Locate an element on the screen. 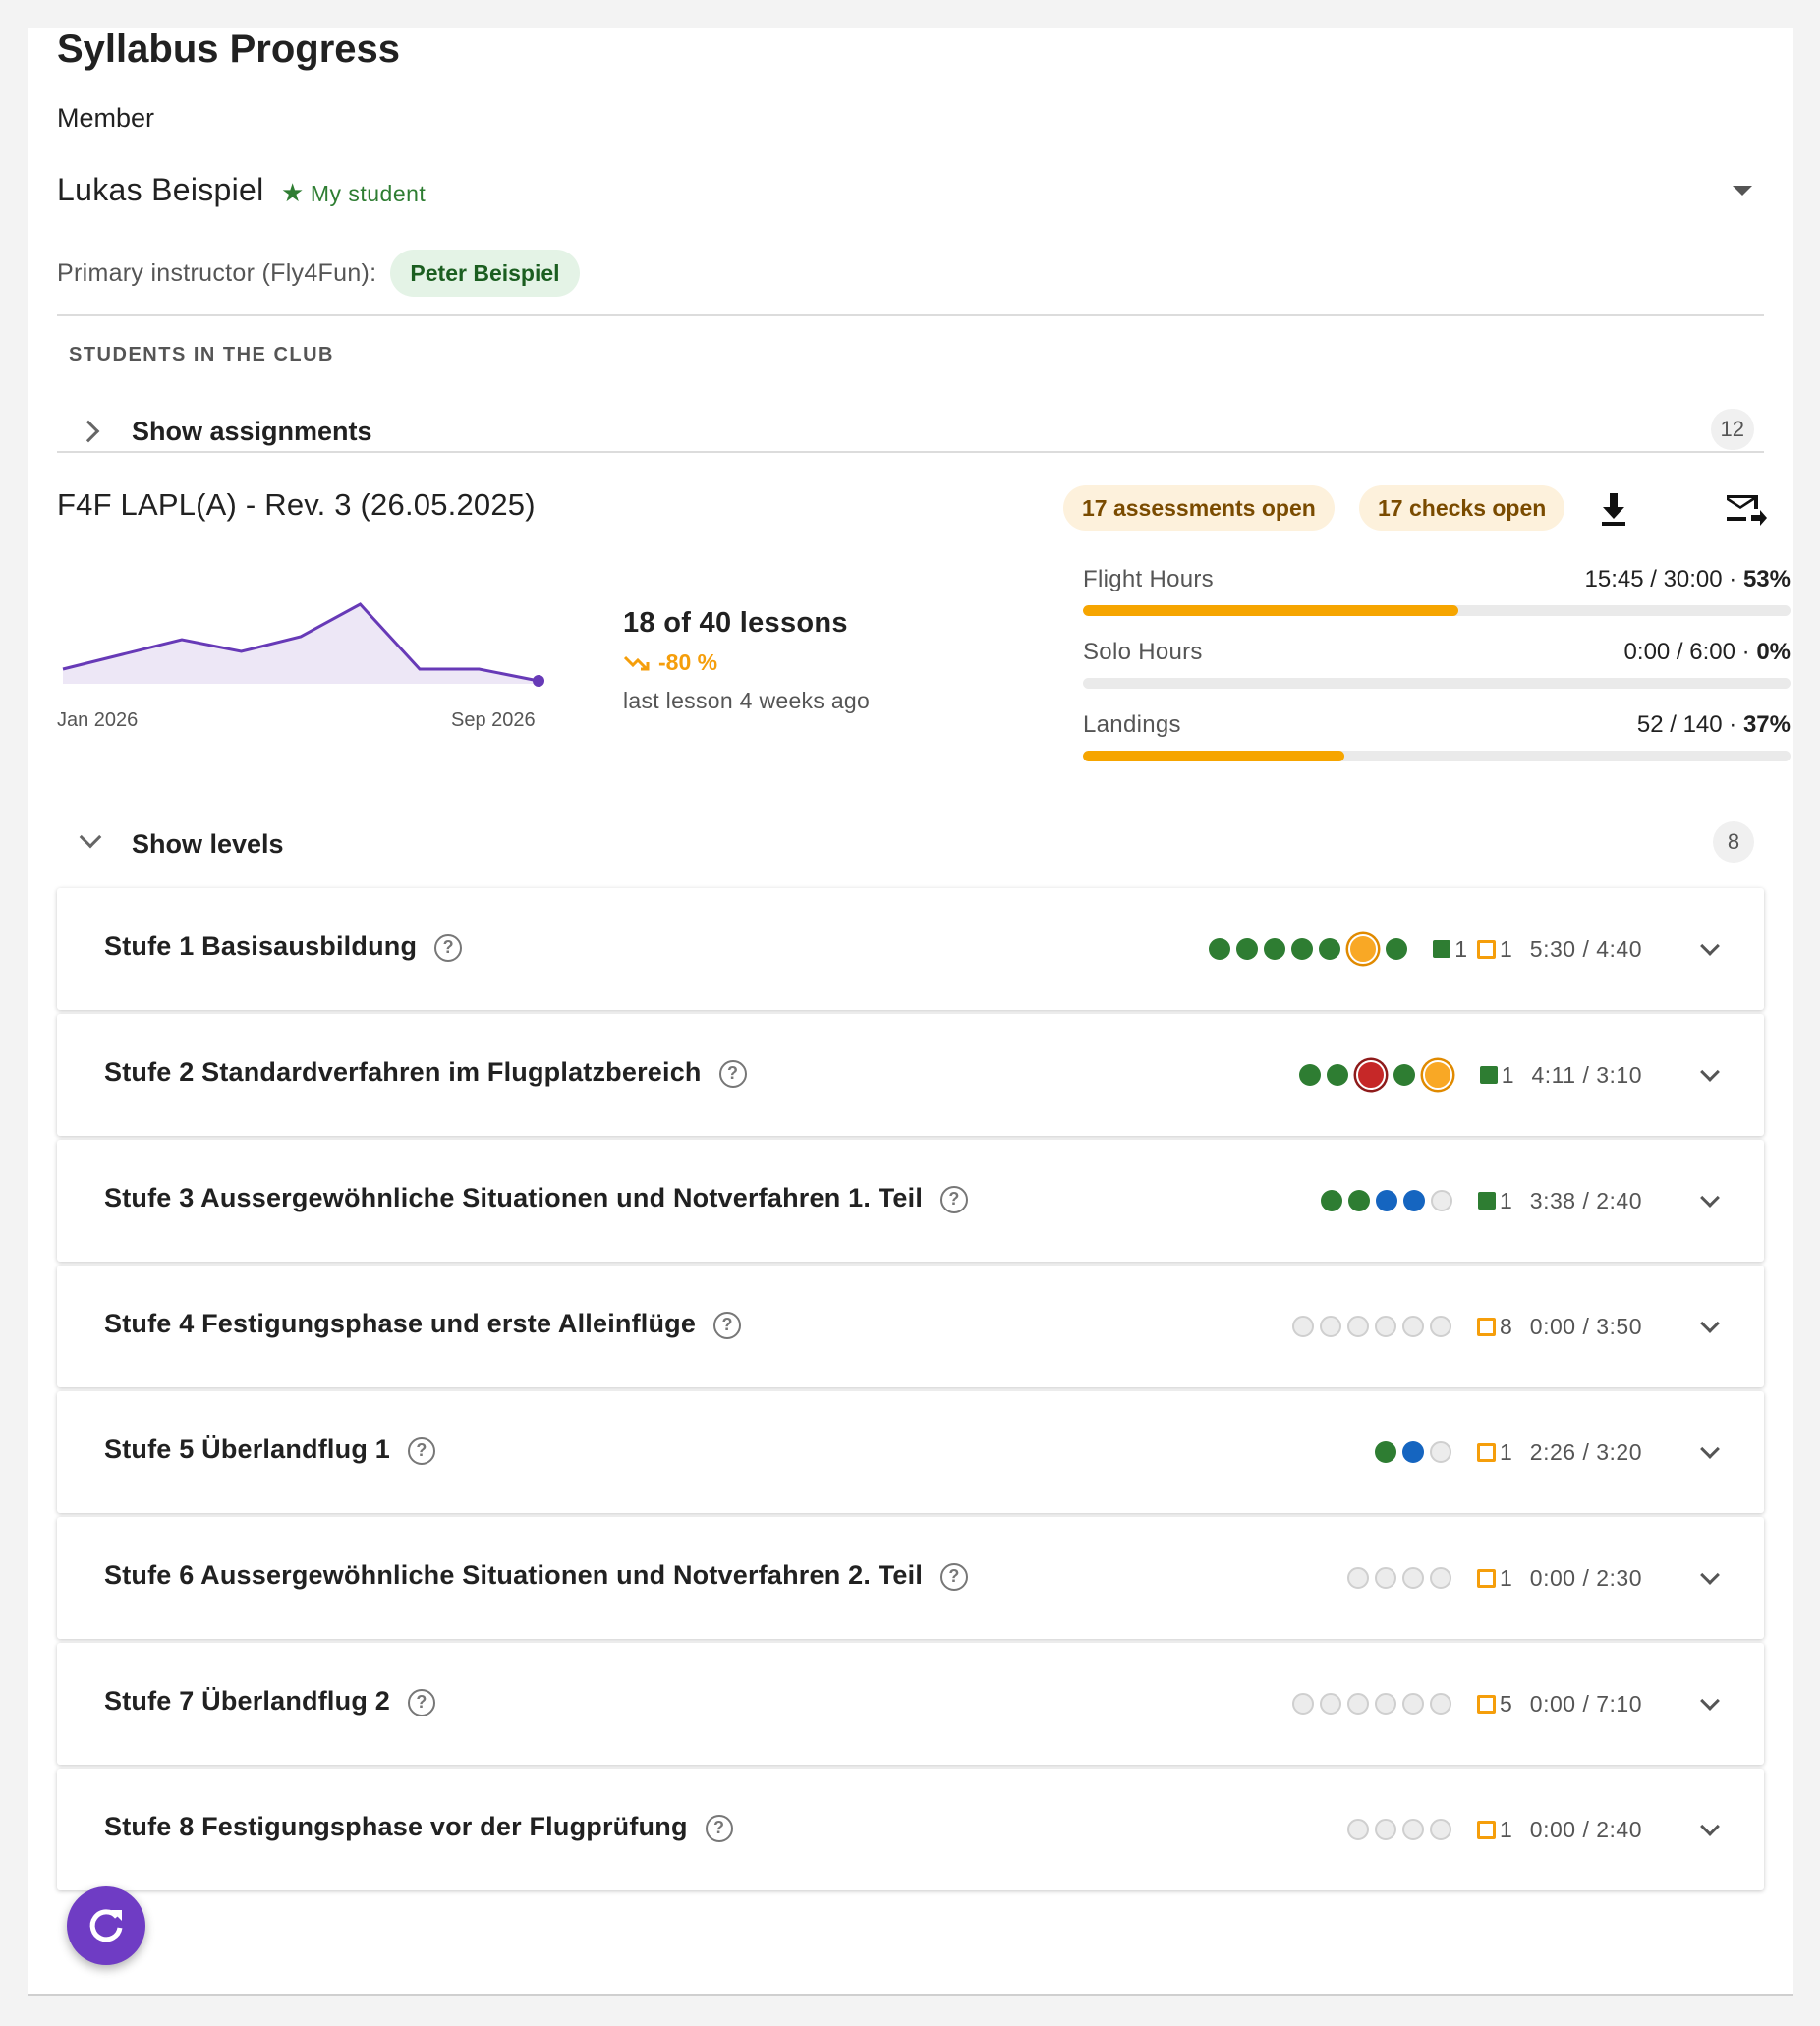 The width and height of the screenshot is (1820, 2026). level-time: 0:00 / 2:40 is located at coordinates (1585, 1829).